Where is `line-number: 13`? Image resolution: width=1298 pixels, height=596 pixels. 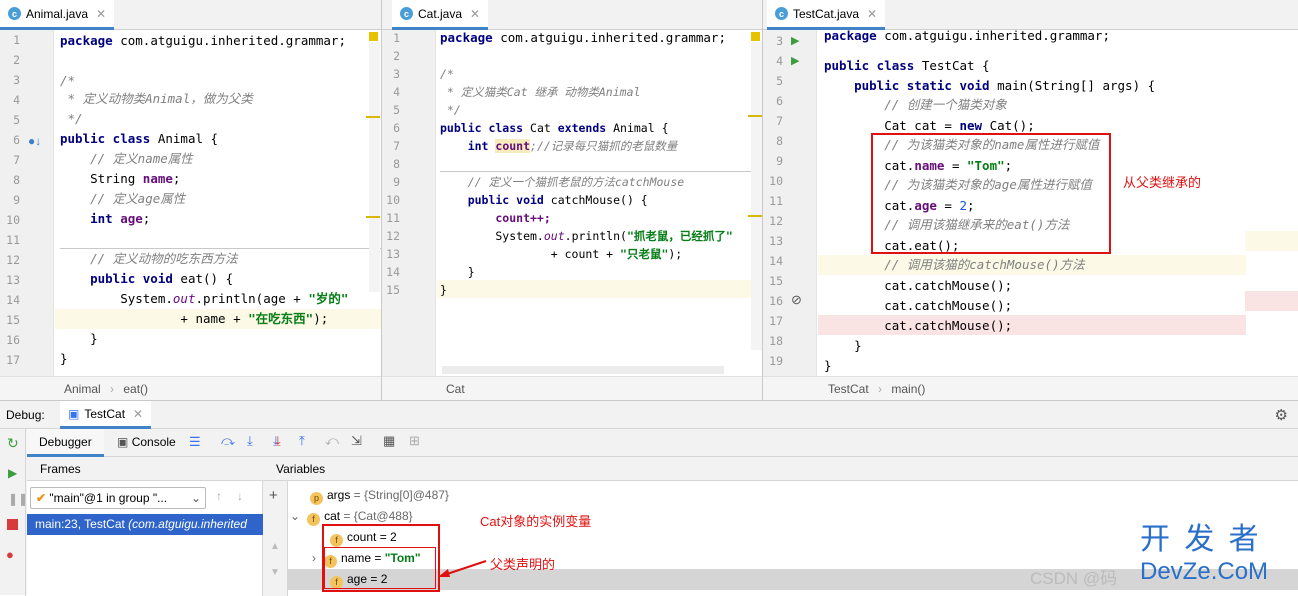
line-number: 13 is located at coordinates (393, 254).